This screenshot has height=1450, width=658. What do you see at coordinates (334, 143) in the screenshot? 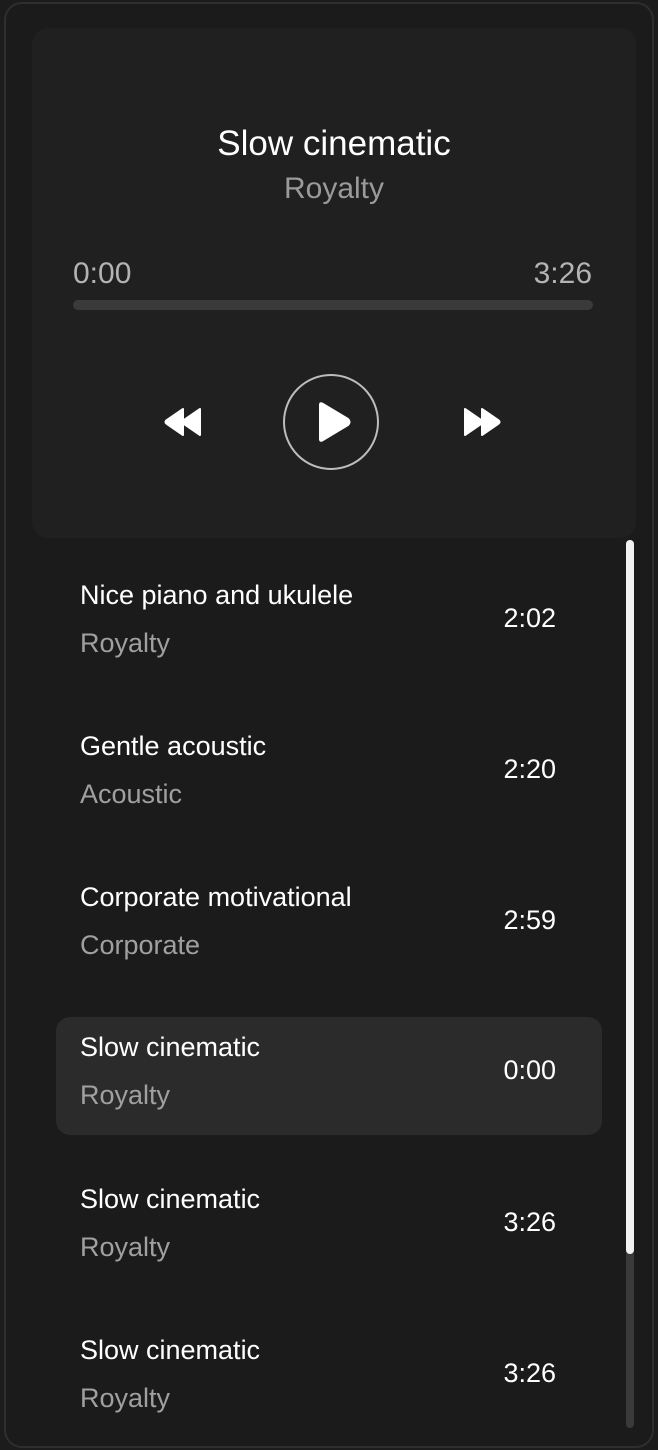
I see `now-playing-title: Slow cinematic` at bounding box center [334, 143].